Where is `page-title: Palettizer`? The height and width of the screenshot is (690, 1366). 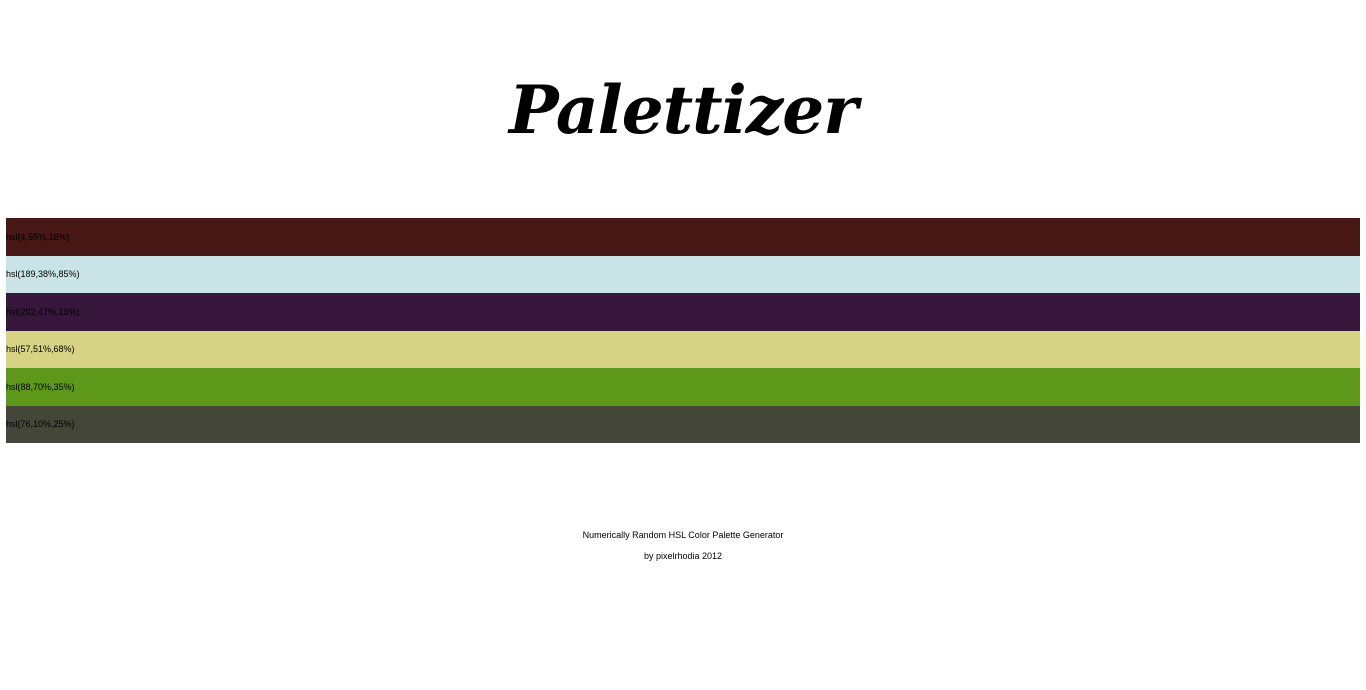
page-title: Palettizer is located at coordinates (683, 110).